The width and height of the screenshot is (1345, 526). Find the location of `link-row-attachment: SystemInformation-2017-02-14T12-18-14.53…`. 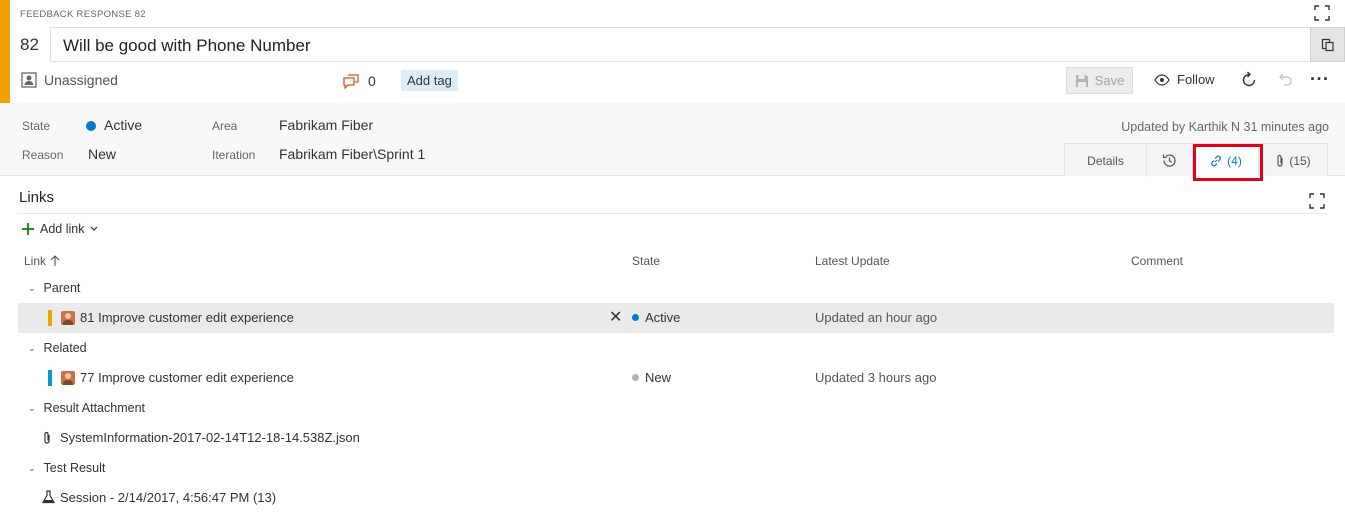

link-row-attachment: SystemInformation-2017-02-14T12-18-14.53… is located at coordinates (676, 438).